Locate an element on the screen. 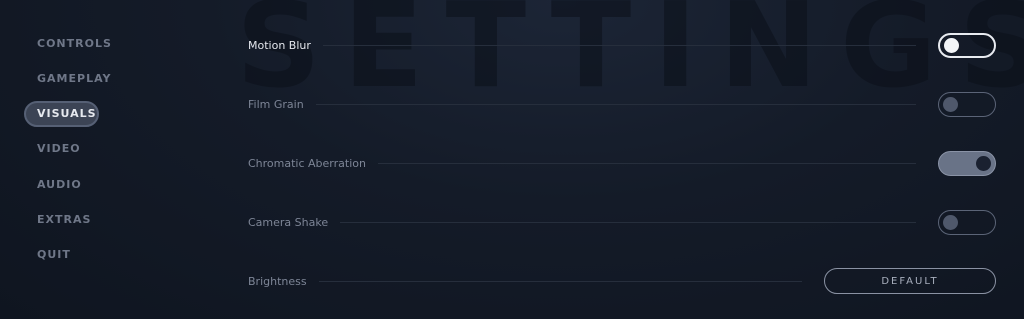 The width and height of the screenshot is (1024, 319). setting-row-film-grain: Film Grain is located at coordinates (622, 104).